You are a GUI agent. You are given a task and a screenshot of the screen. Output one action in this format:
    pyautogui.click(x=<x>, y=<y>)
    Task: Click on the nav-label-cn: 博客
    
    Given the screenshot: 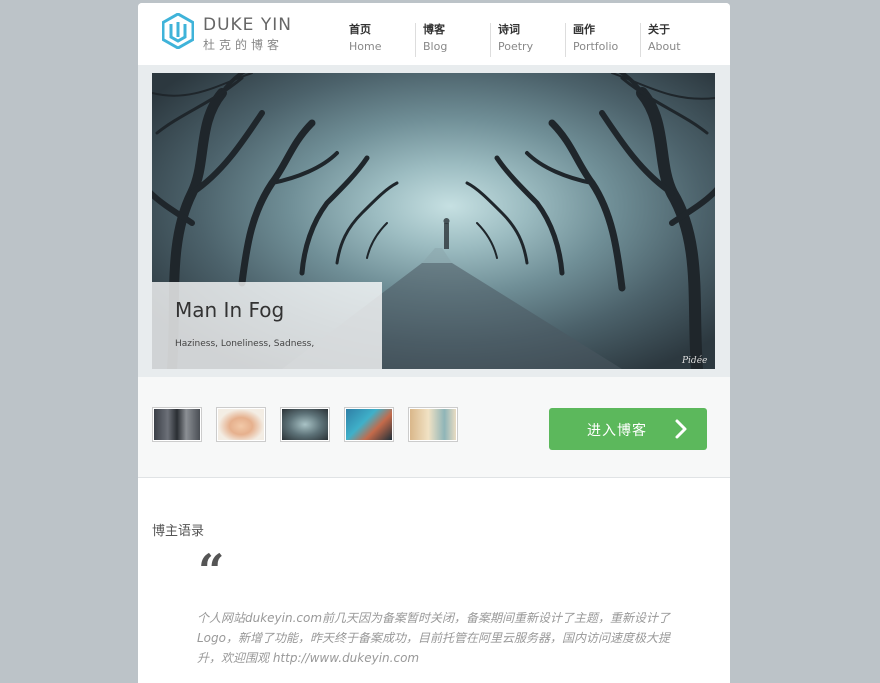 What is the action you would take?
    pyautogui.click(x=434, y=29)
    